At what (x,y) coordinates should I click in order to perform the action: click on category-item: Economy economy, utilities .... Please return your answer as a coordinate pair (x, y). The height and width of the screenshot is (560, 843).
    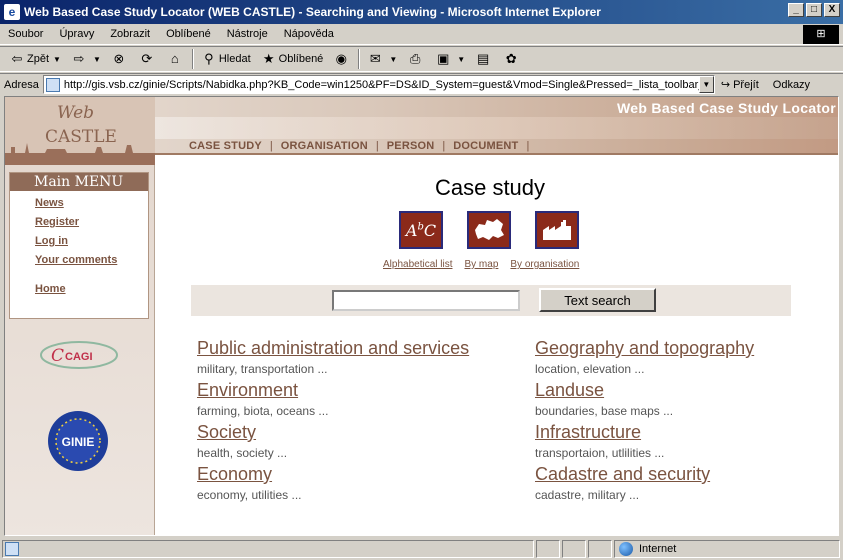
    Looking at the image, I should click on (362, 484).